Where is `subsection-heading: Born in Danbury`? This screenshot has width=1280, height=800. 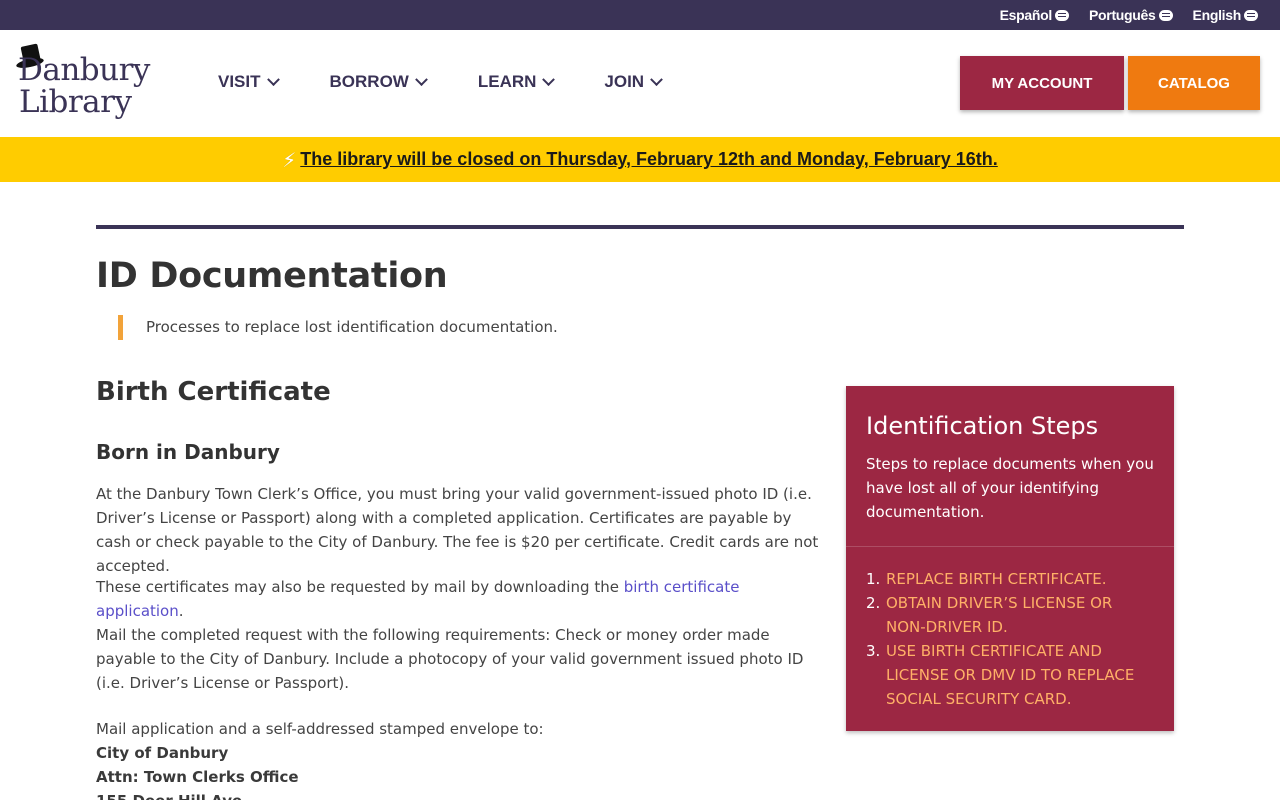
subsection-heading: Born in Danbury is located at coordinates (188, 452).